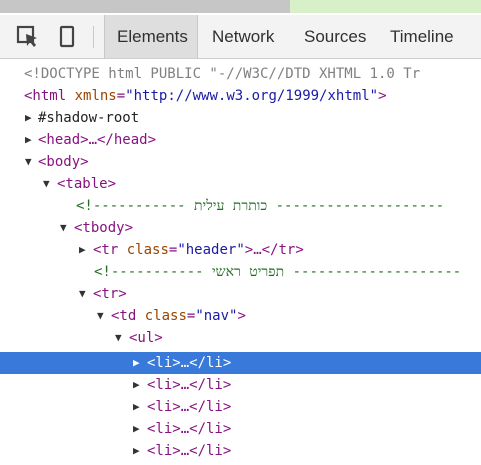 The width and height of the screenshot is (481, 465). Describe the element at coordinates (165, 316) in the screenshot. I see `td-attr-name: class` at that location.